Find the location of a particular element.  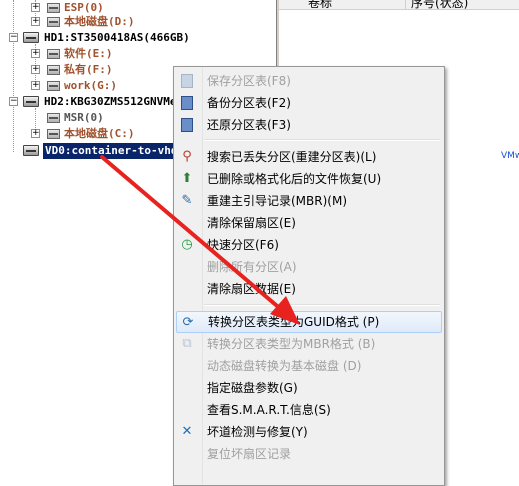

save-icon is located at coordinates (187, 81).